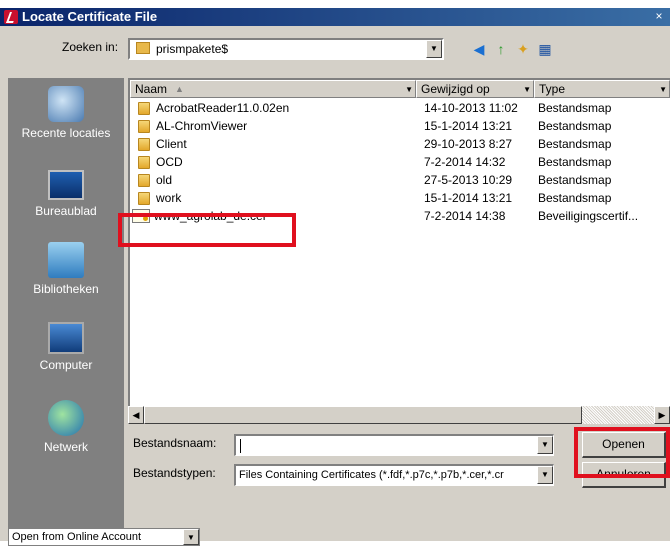  What do you see at coordinates (179, 89) in the screenshot?
I see `sort-ascending-icon: ▲` at bounding box center [179, 89].